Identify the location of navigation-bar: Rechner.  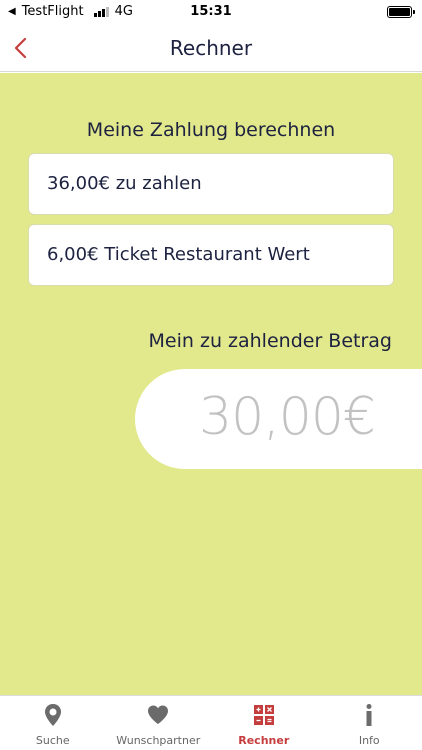
(211, 48).